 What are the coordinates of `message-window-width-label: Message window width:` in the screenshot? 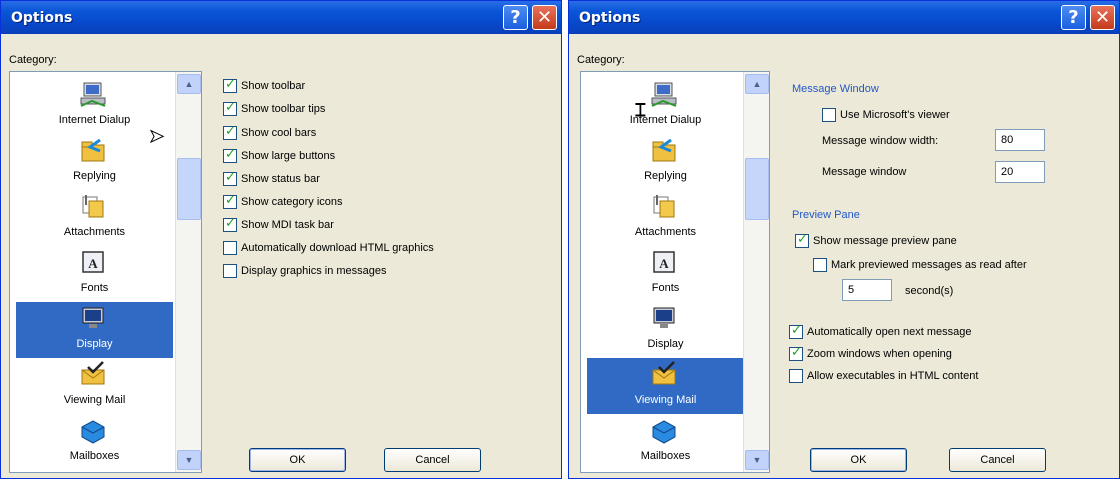 It's located at (880, 141).